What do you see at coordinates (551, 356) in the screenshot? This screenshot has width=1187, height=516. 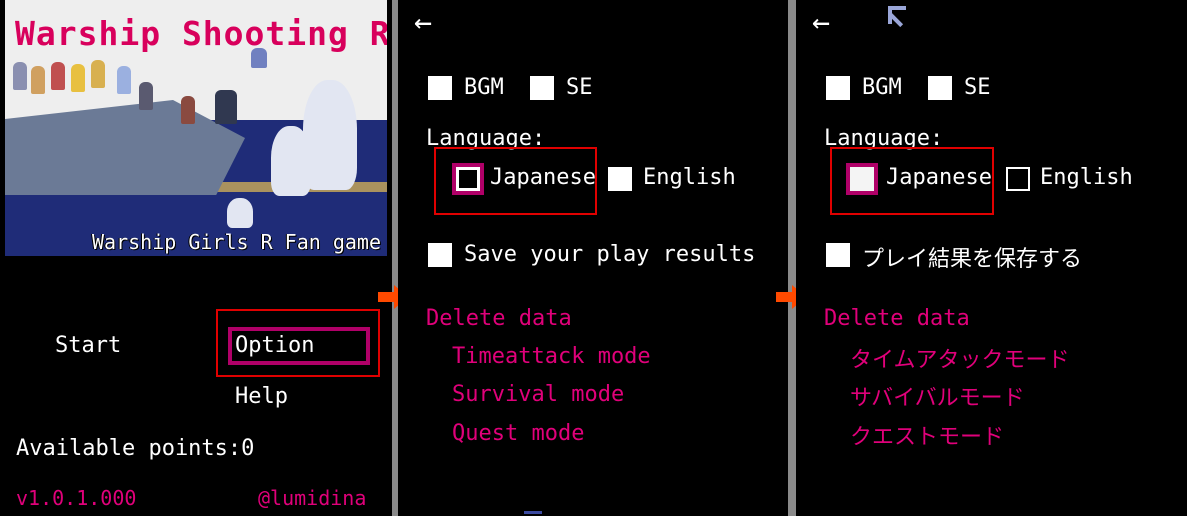 I see `delete-timeattack-item: Timeattack mode` at bounding box center [551, 356].